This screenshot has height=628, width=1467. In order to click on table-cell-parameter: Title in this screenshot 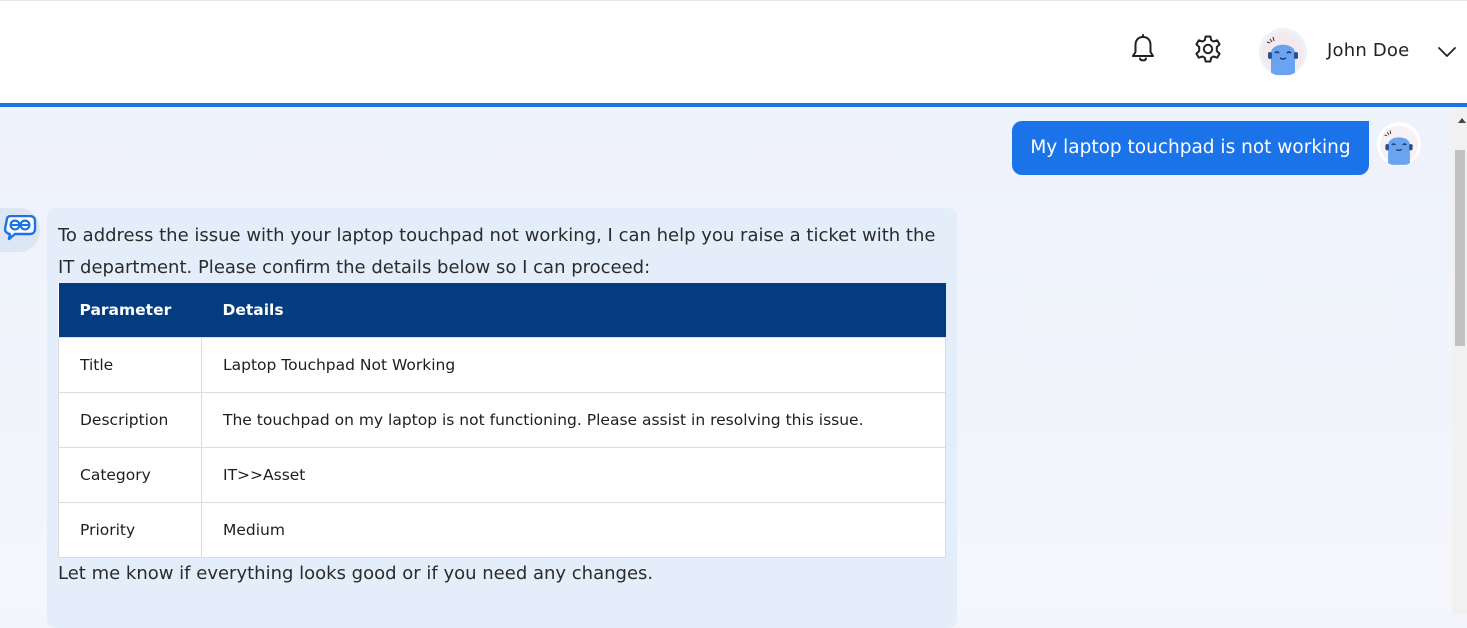, I will do `click(130, 365)`.